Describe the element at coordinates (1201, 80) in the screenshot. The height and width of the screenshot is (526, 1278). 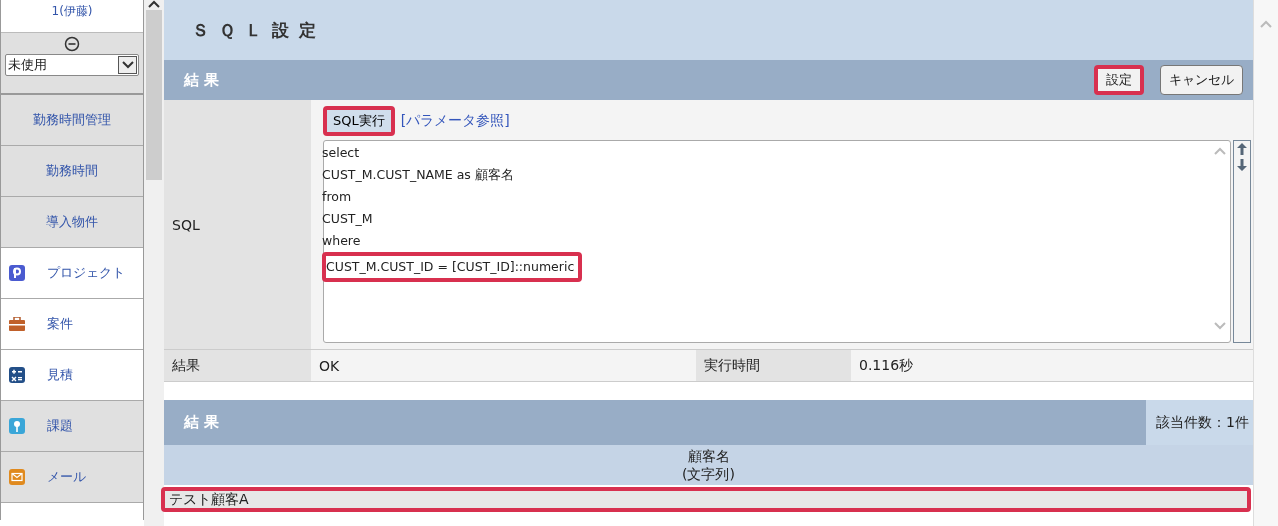
I see `action-button: キャンセル` at that location.